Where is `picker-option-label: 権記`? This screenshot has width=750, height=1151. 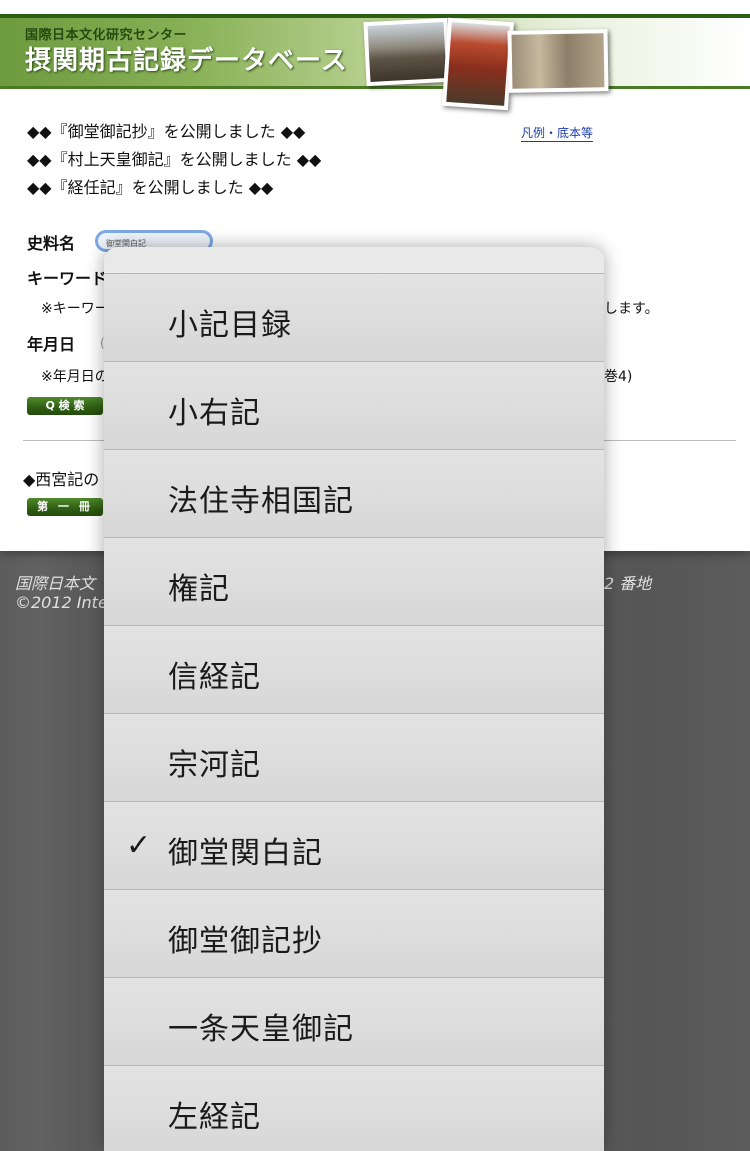
picker-option-label: 権記 is located at coordinates (199, 589).